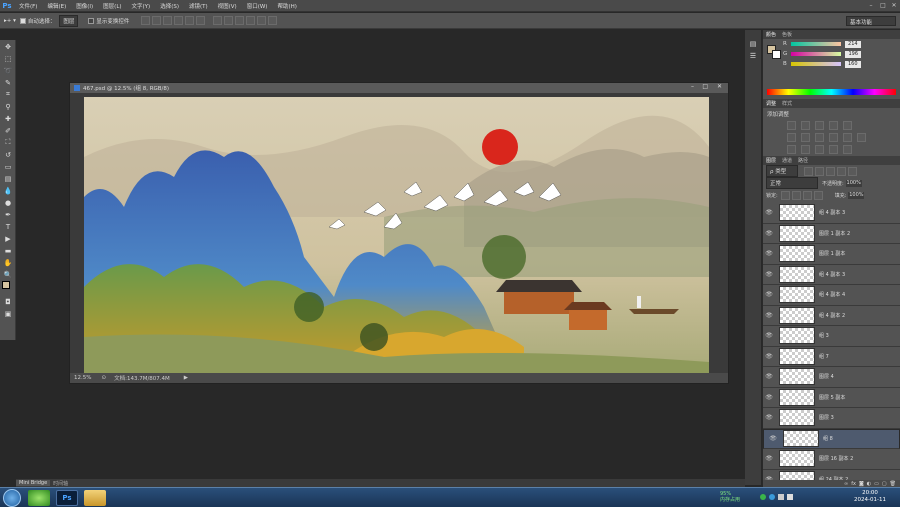 The image size is (900, 507). I want to click on type-tool-icon: T, so click(8, 226).